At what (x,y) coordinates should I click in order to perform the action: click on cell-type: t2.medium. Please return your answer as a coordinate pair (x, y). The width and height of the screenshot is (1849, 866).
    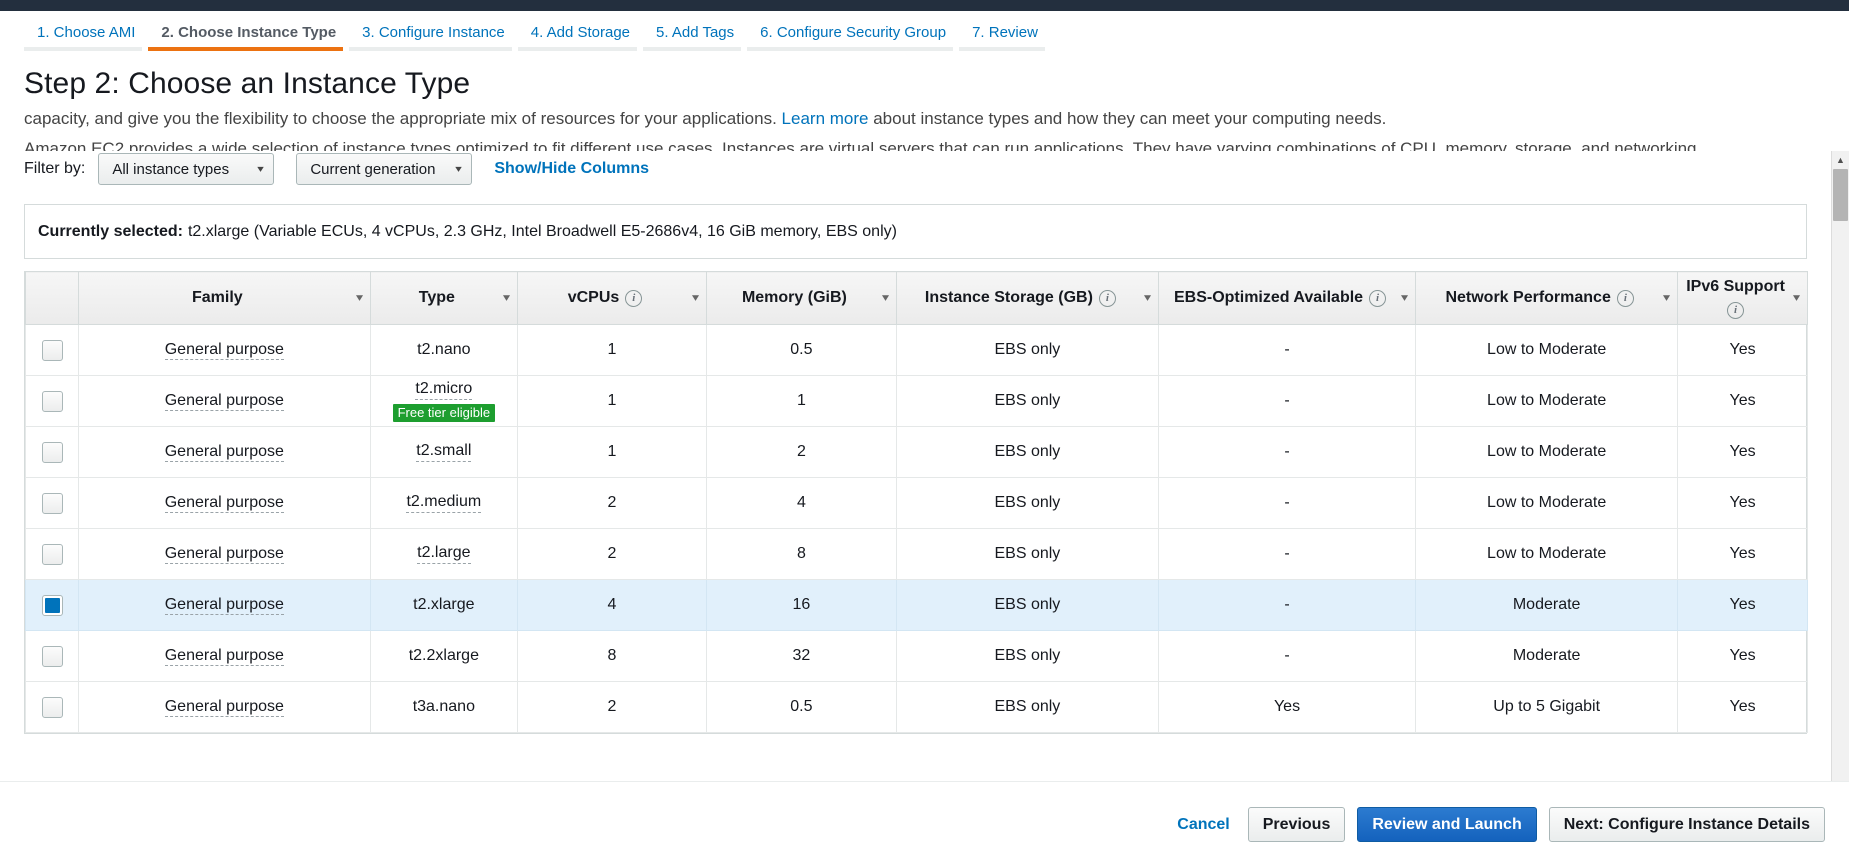
    Looking at the image, I should click on (444, 503).